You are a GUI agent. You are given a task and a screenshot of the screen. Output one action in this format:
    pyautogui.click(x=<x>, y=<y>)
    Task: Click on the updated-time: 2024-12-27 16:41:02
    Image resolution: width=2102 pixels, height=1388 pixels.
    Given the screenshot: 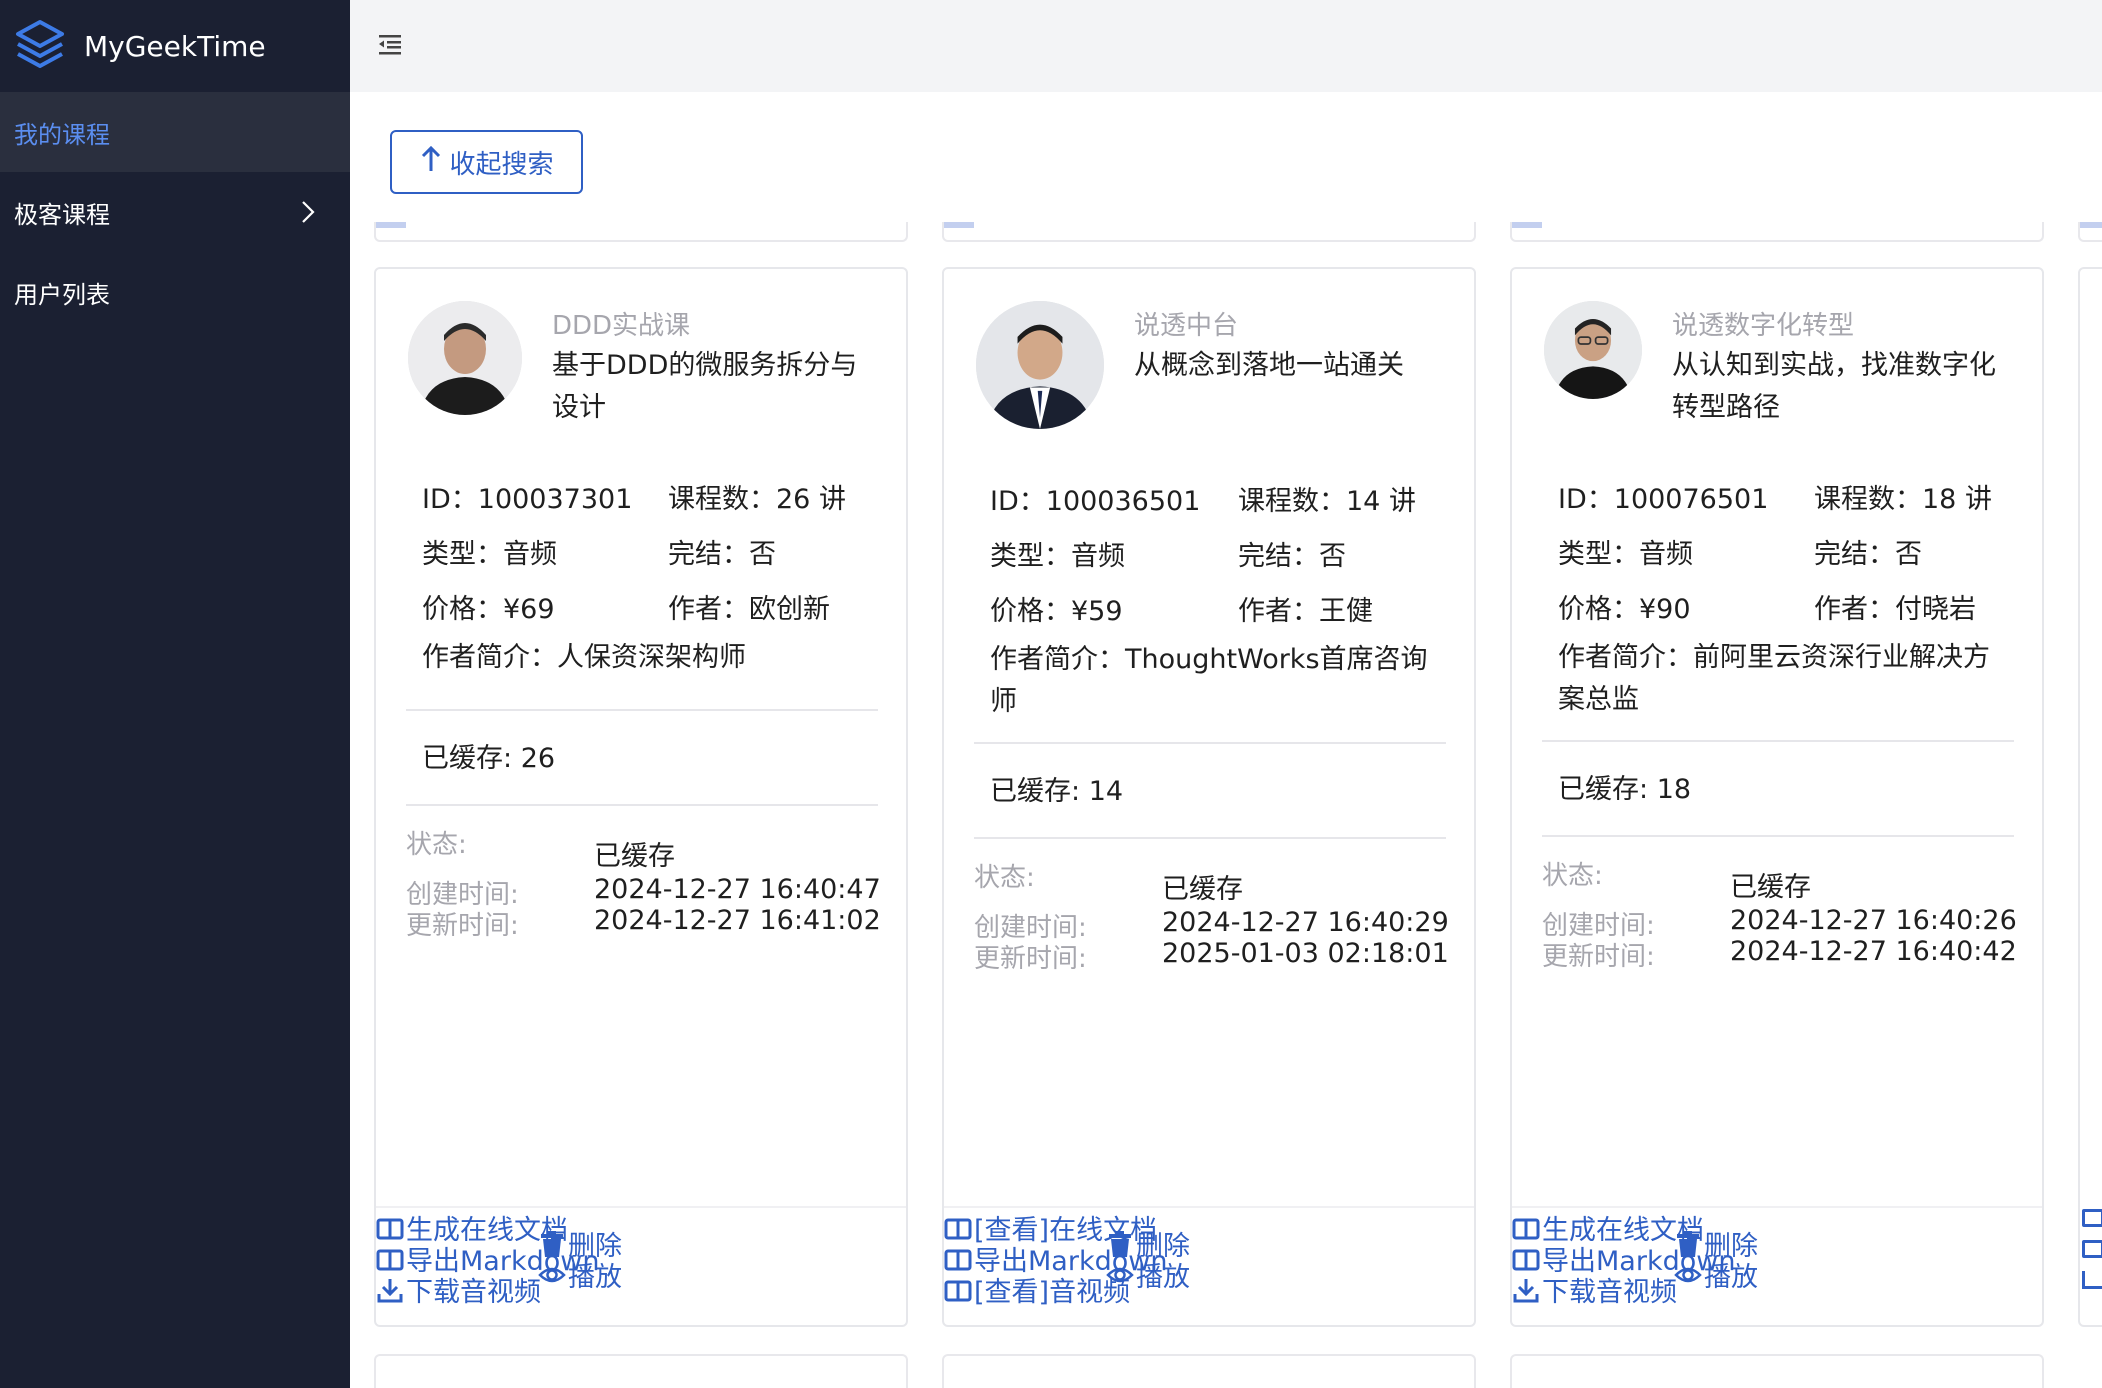 What is the action you would take?
    pyautogui.click(x=737, y=920)
    